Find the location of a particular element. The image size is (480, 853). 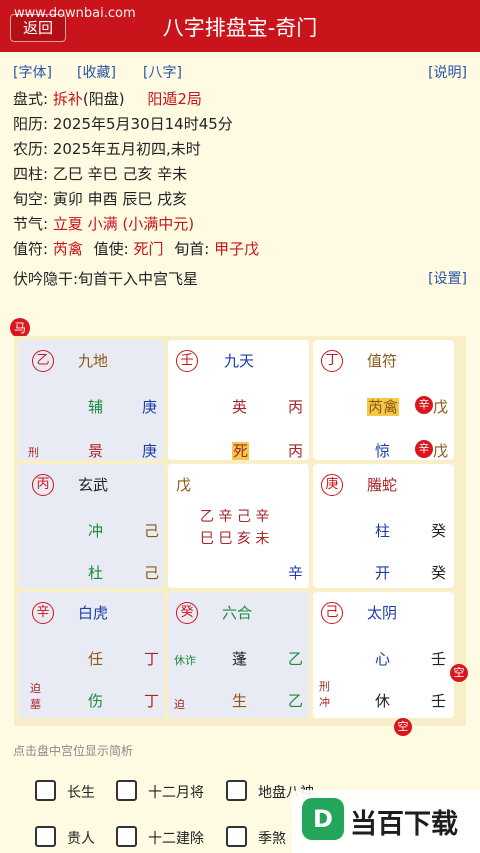

palace-star: 冲 is located at coordinates (96, 531).